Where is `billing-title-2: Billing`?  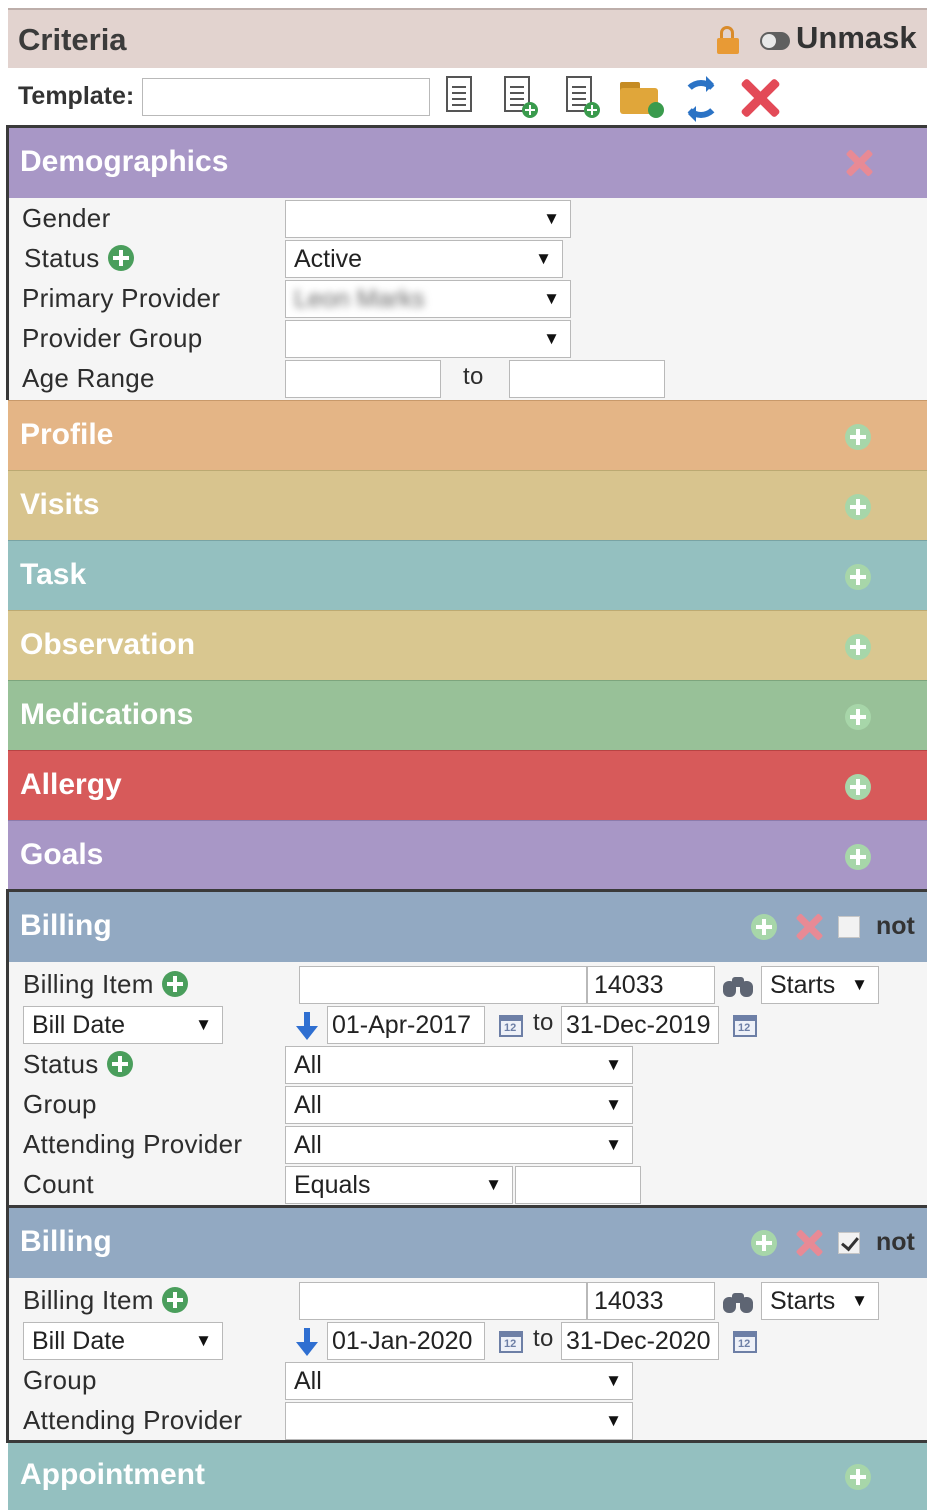 billing-title-2: Billing is located at coordinates (66, 1241).